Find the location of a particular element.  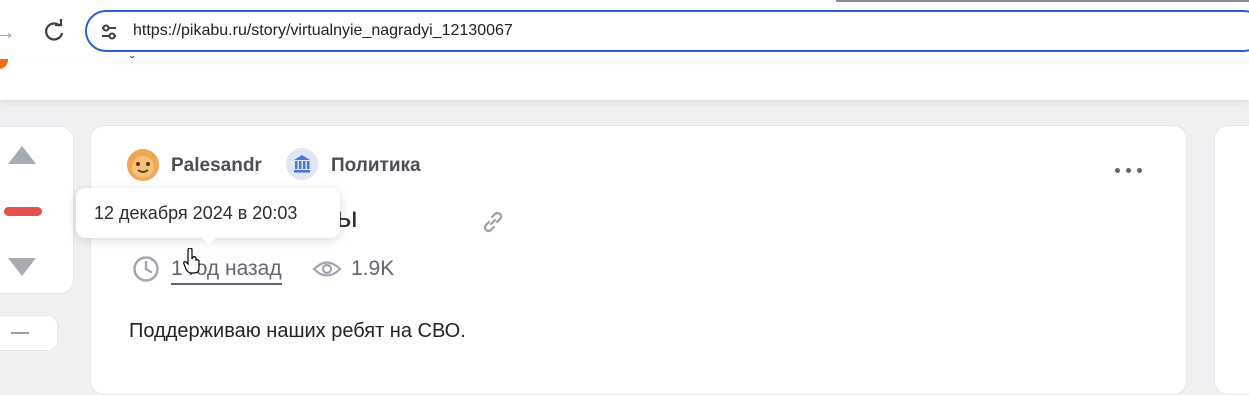

author-avatar is located at coordinates (143, 165).